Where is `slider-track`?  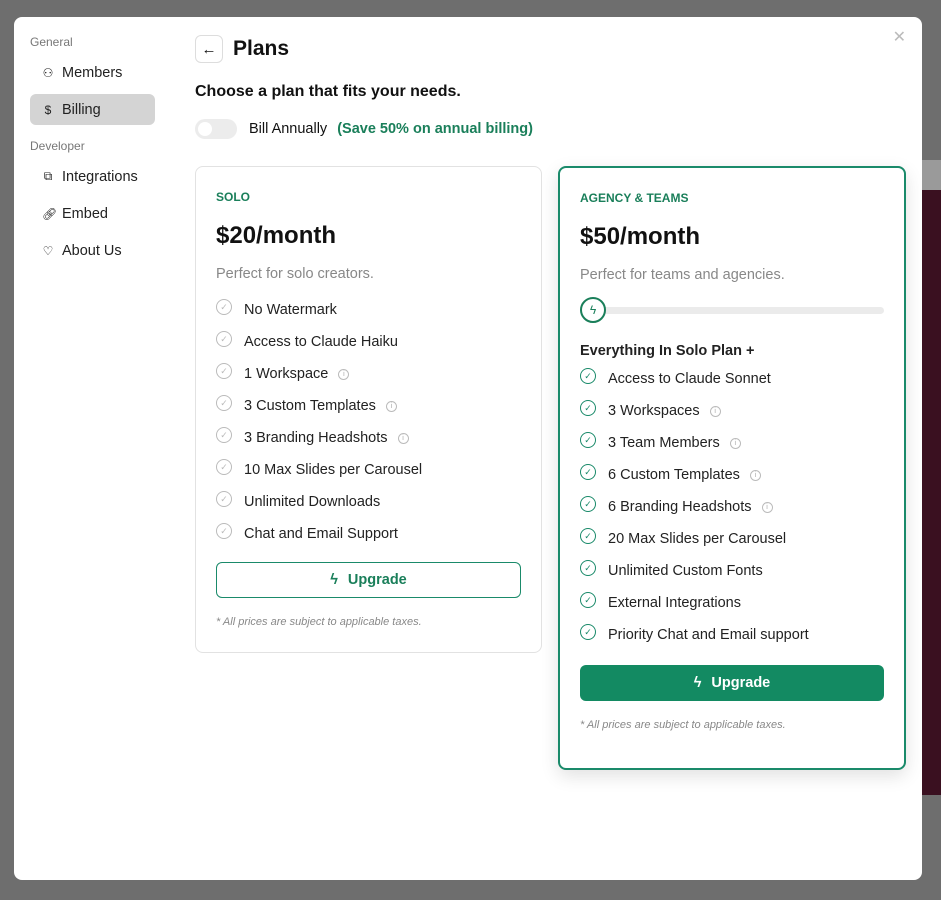 slider-track is located at coordinates (738, 315).